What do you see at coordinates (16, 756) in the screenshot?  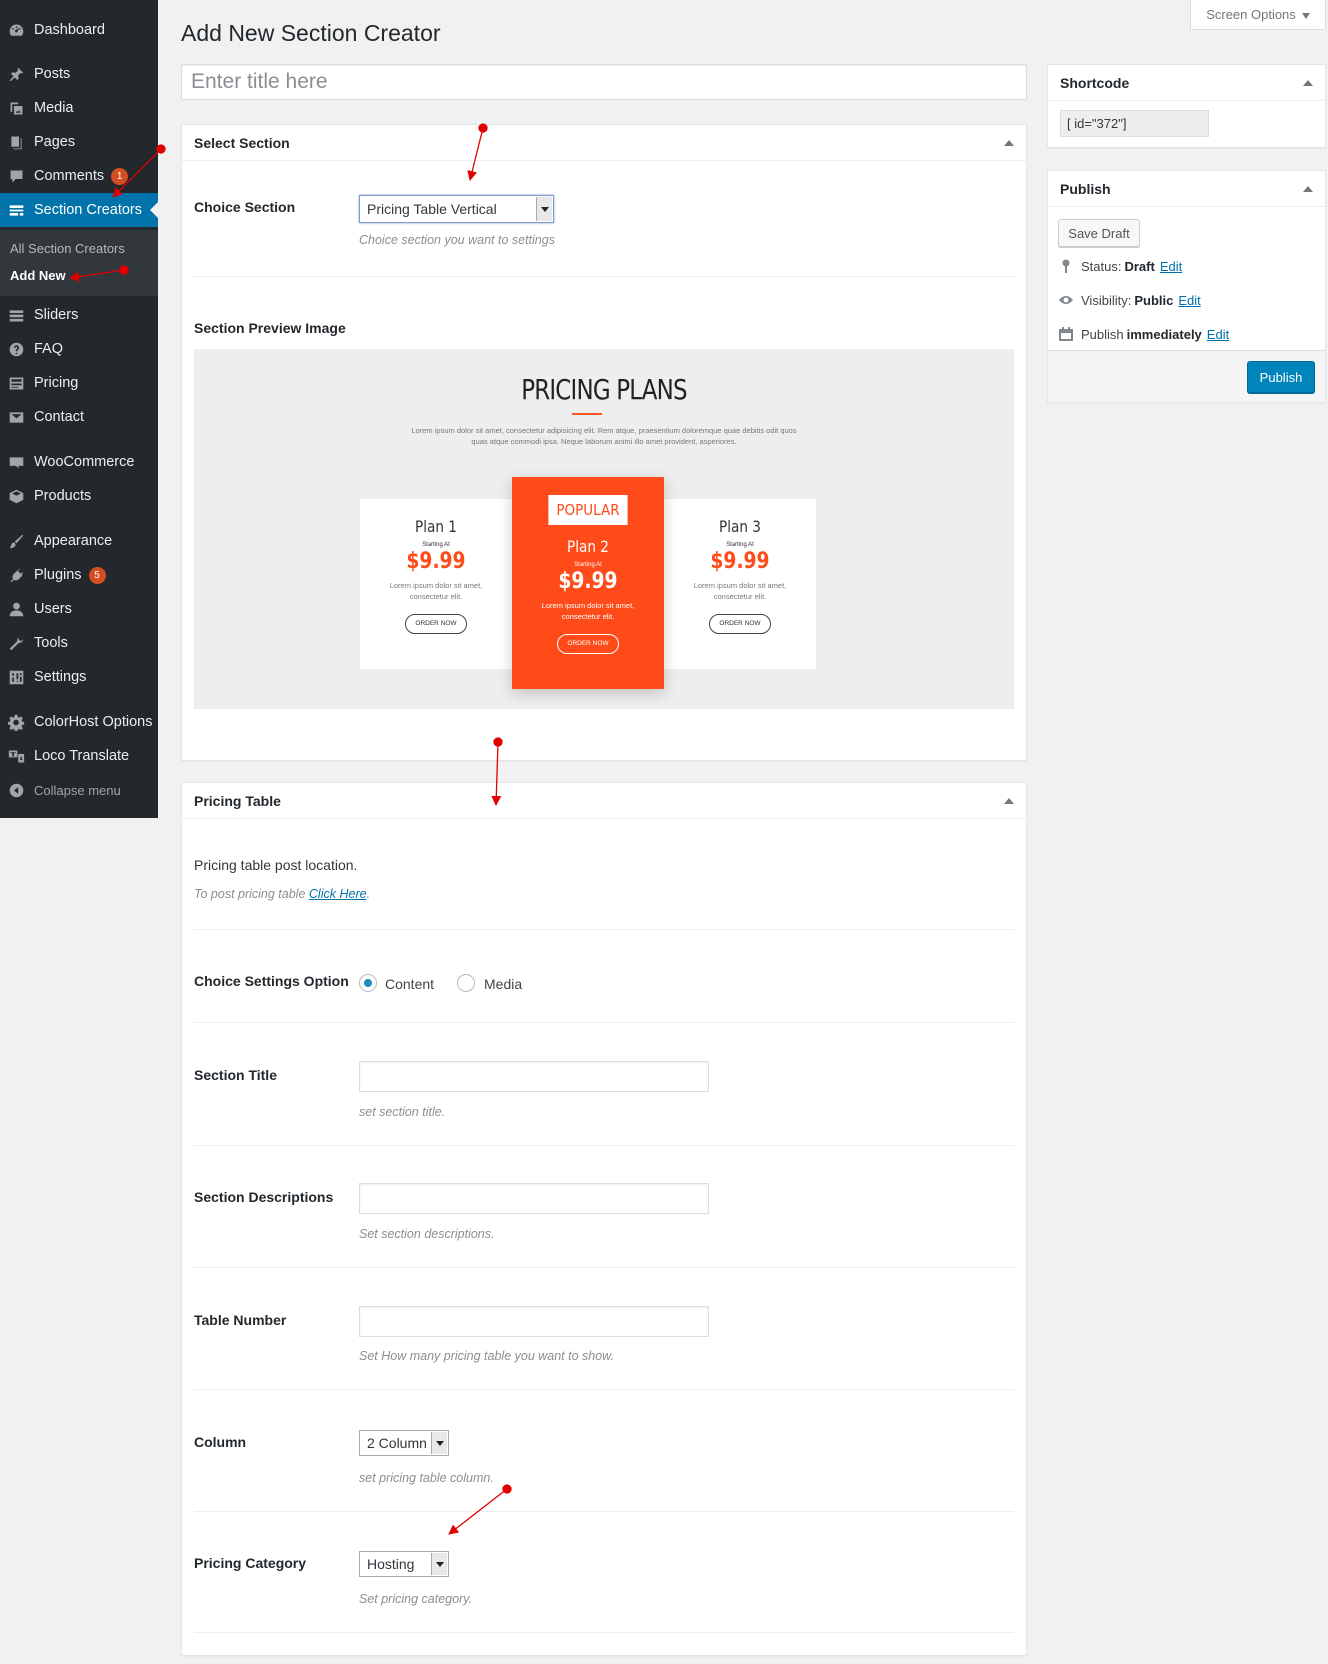 I see `translate-icon` at bounding box center [16, 756].